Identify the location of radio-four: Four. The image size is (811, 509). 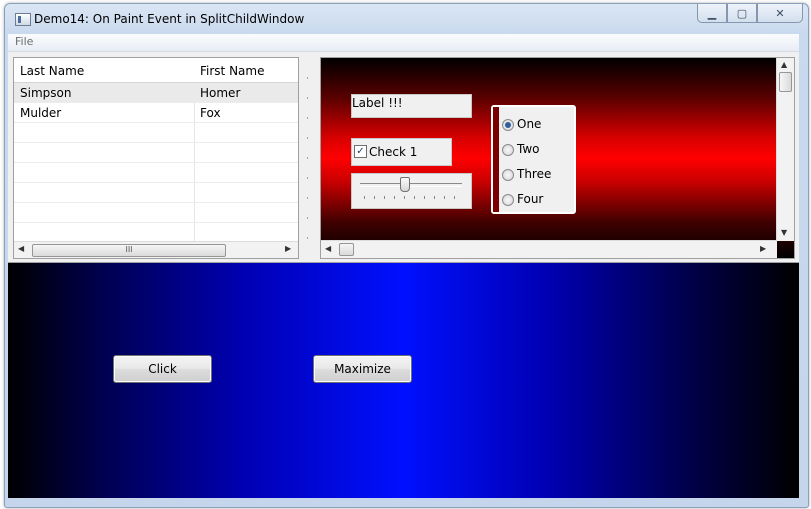
(537, 200).